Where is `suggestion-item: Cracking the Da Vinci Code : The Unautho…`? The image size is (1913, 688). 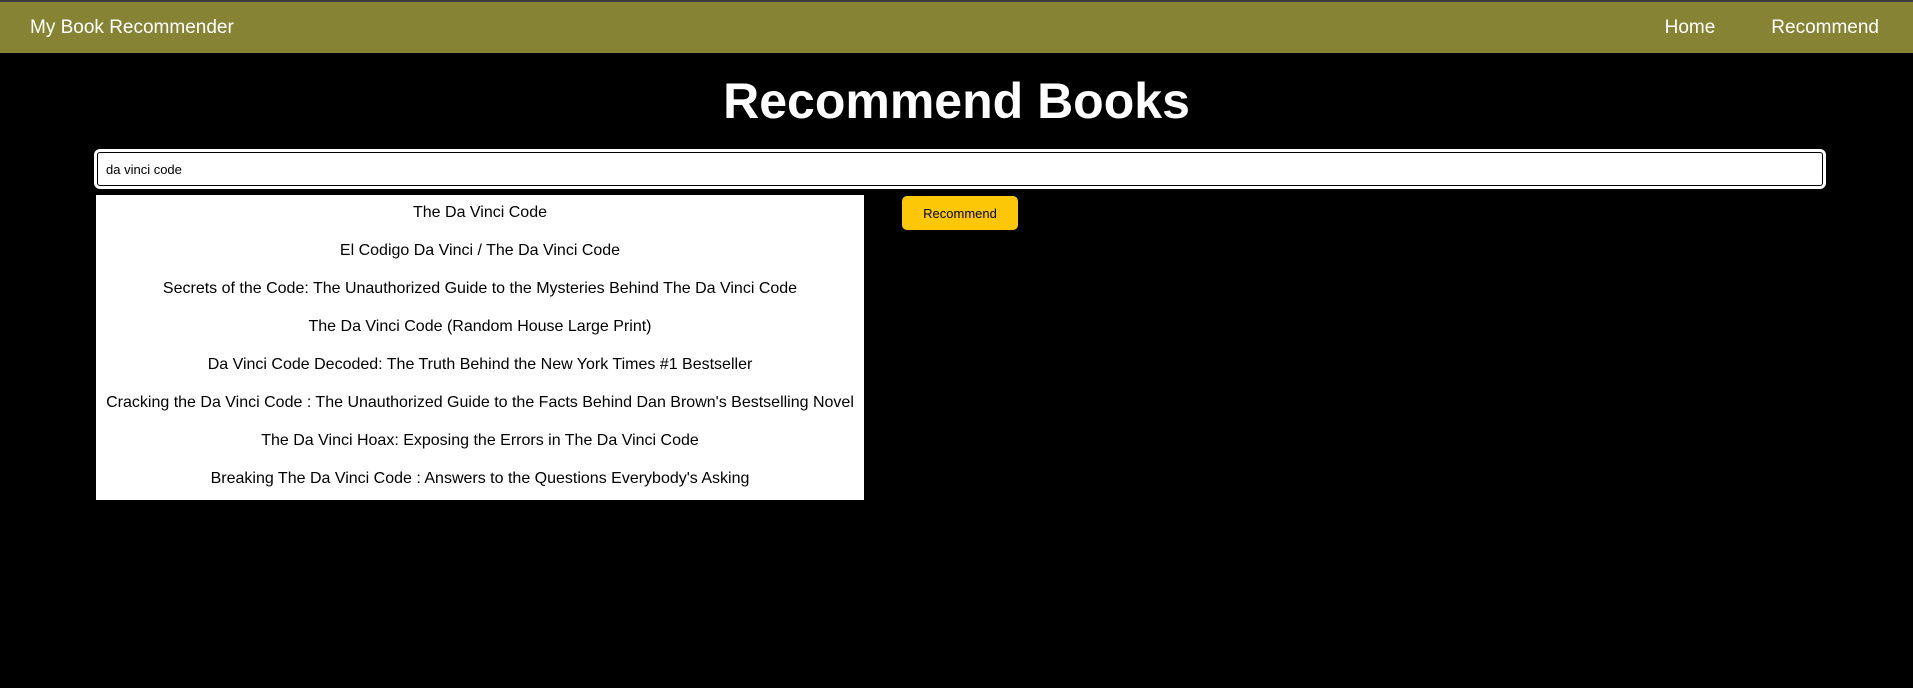
suggestion-item: Cracking the Da Vinci Code : The Unautho… is located at coordinates (480, 408).